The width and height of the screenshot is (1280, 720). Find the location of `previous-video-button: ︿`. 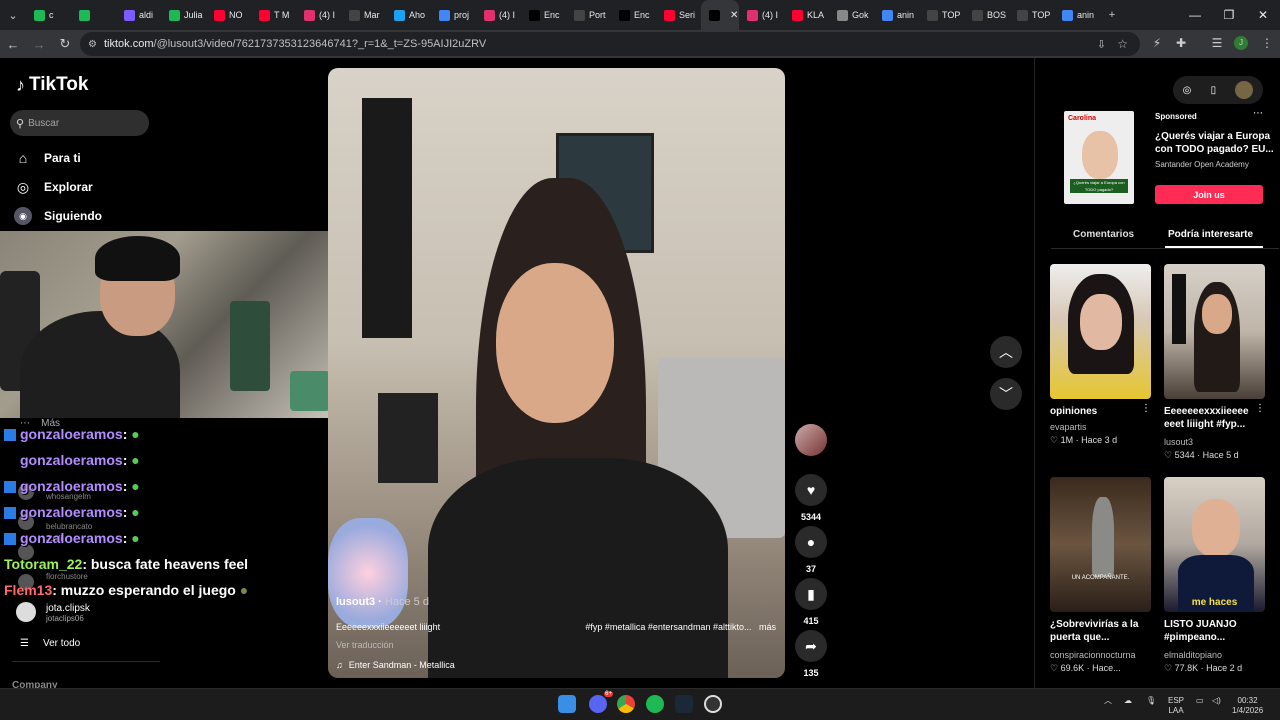

previous-video-button: ︿ is located at coordinates (1006, 352).